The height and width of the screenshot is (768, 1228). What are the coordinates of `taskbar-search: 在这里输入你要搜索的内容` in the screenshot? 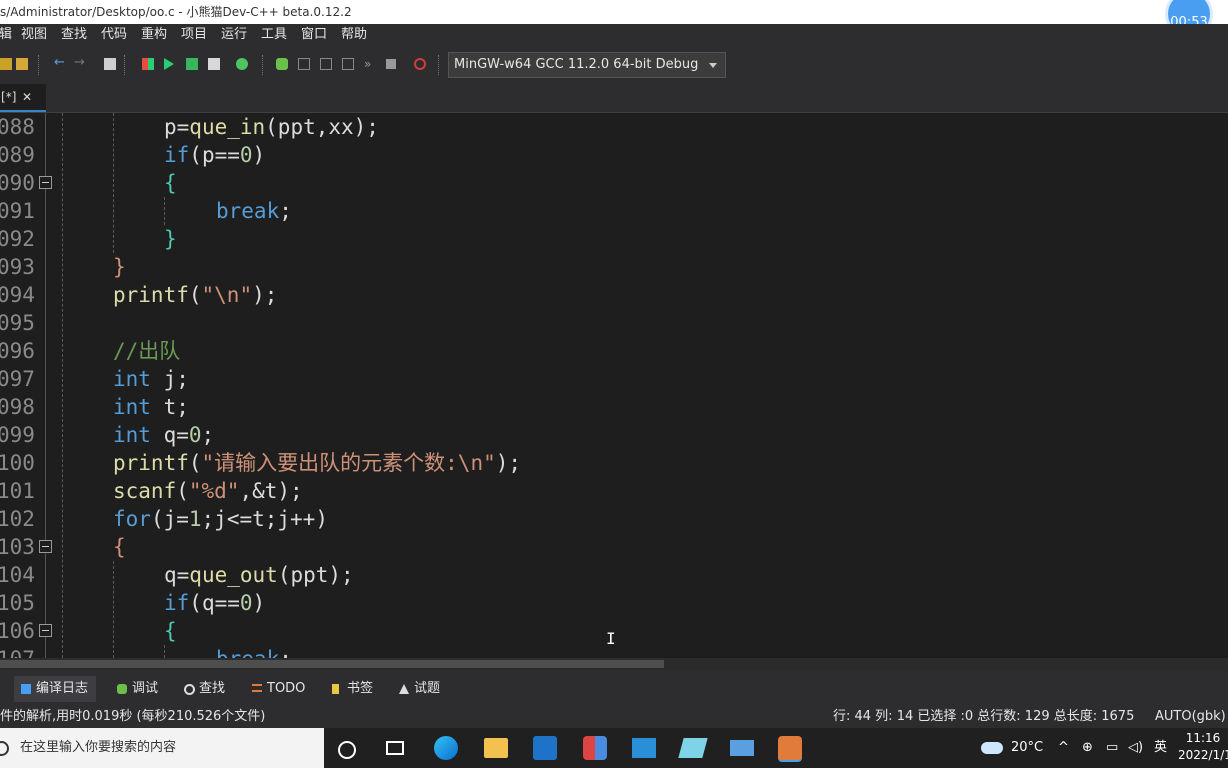 It's located at (162, 748).